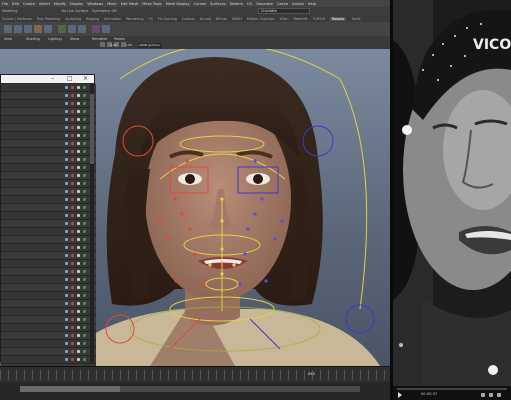 The image size is (511, 400). Describe the element at coordinates (236, 4) in the screenshot. I see `menu-item: Deform` at that location.